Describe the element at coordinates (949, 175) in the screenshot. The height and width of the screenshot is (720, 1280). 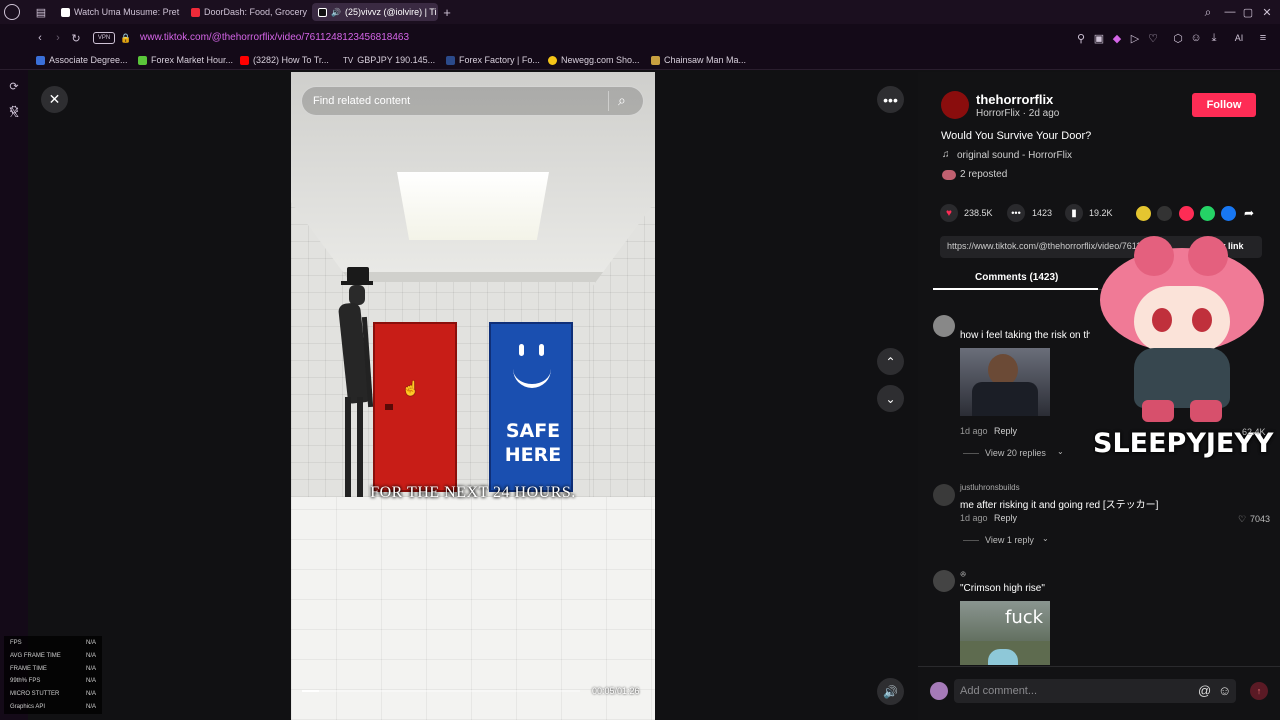
I see `repost-avatars` at that location.